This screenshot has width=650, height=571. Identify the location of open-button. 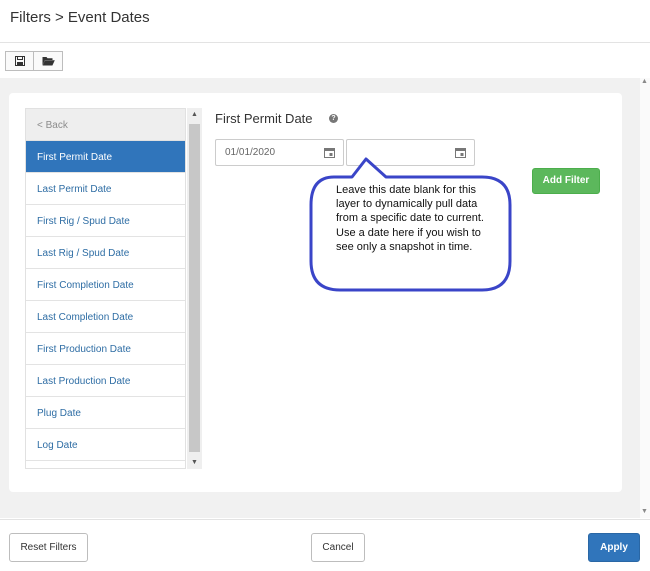
(48, 61).